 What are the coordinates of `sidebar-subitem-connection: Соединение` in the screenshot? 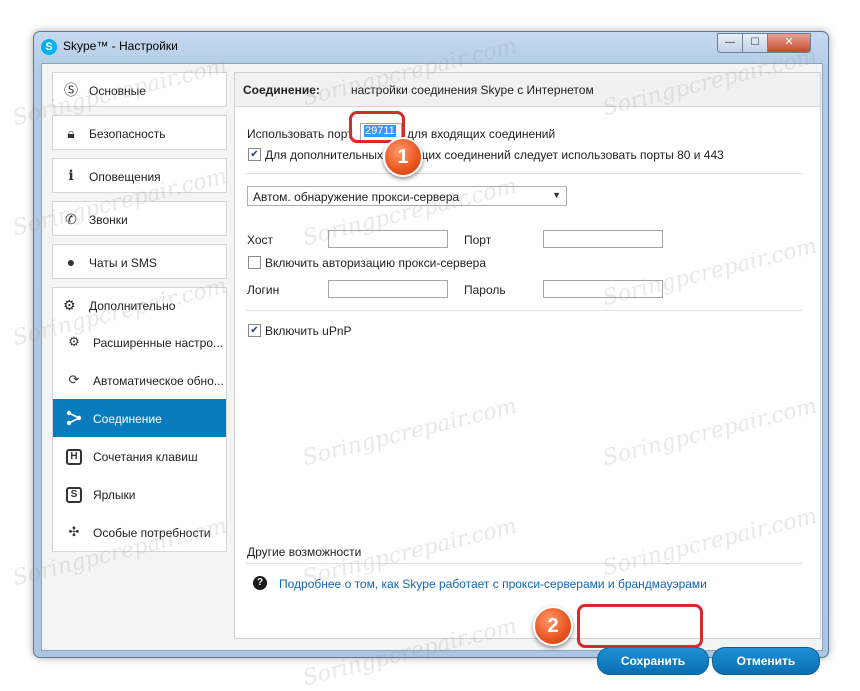 It's located at (139, 418).